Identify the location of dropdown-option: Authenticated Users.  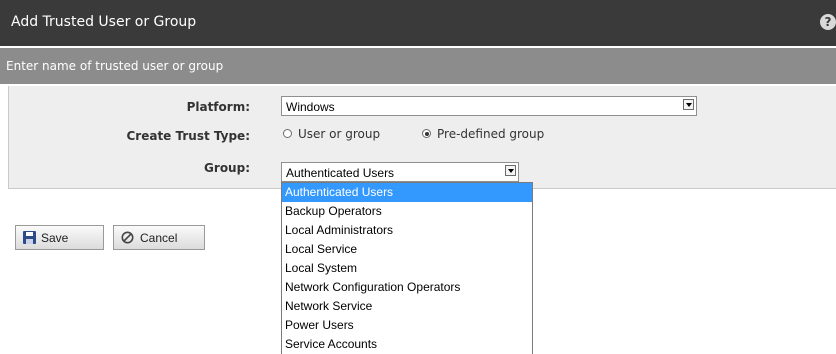
(407, 192).